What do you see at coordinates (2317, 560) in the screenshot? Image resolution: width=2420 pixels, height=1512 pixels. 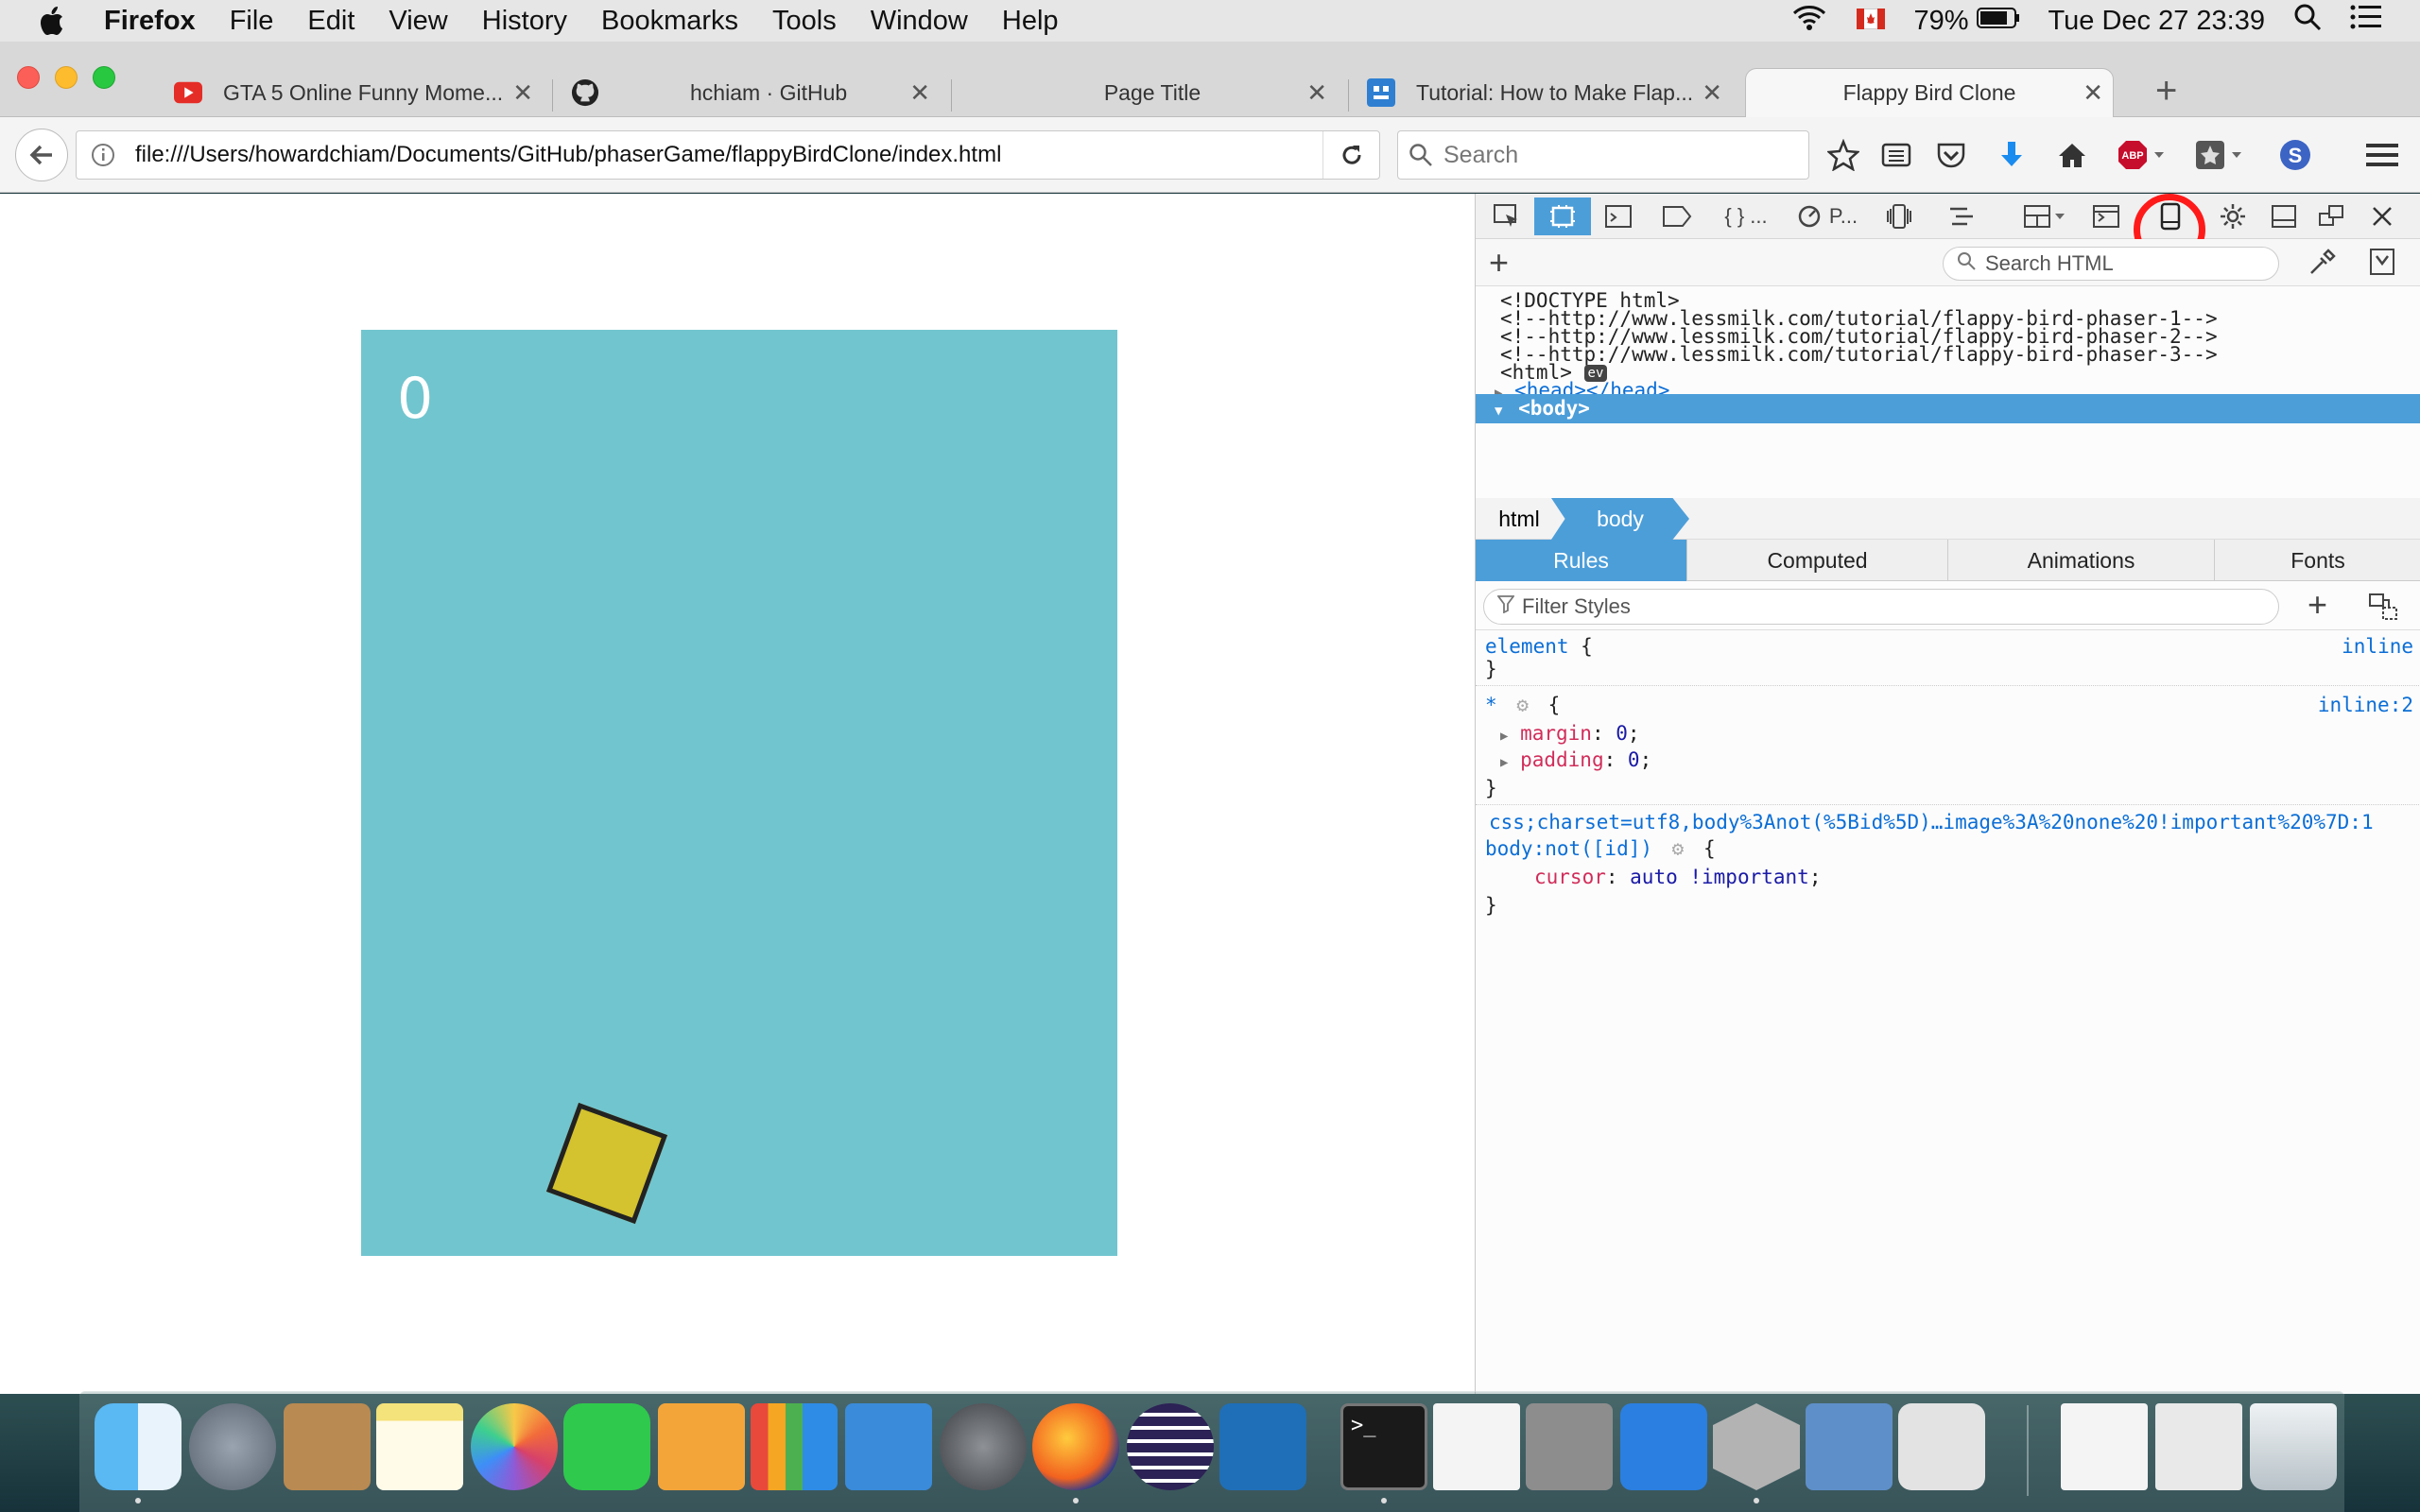 I see `tab-fonts: Fonts` at bounding box center [2317, 560].